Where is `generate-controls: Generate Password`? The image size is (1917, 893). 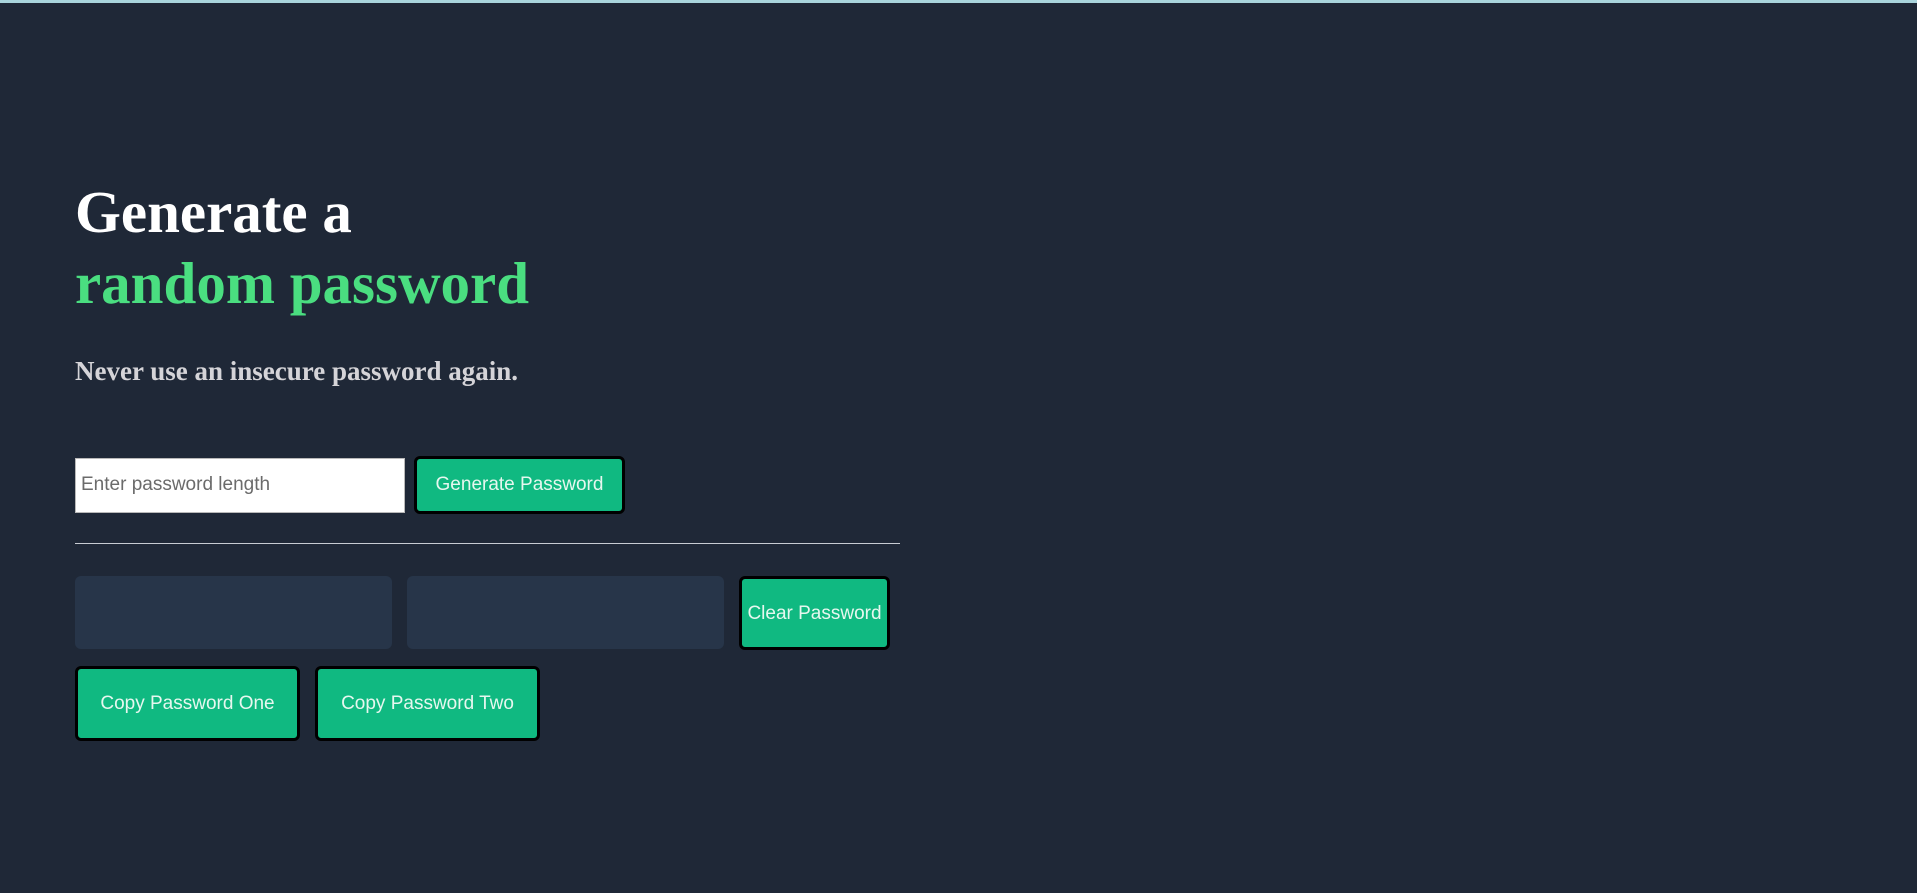
generate-controls: Generate Password is located at coordinates (350, 485).